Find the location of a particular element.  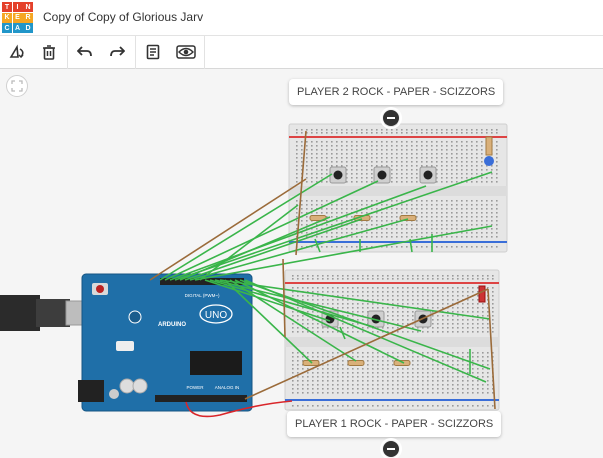

callout-player-2: PLAYER 2 ROCK - PAPER - SCIZZORS is located at coordinates (396, 92).